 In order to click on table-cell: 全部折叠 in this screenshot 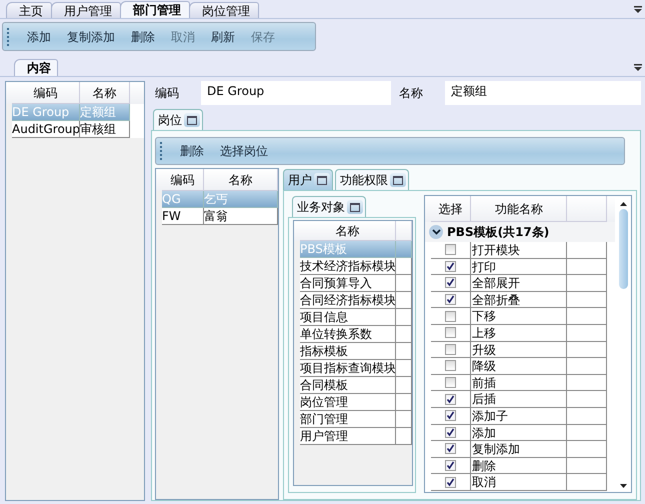, I will do `click(519, 300)`.